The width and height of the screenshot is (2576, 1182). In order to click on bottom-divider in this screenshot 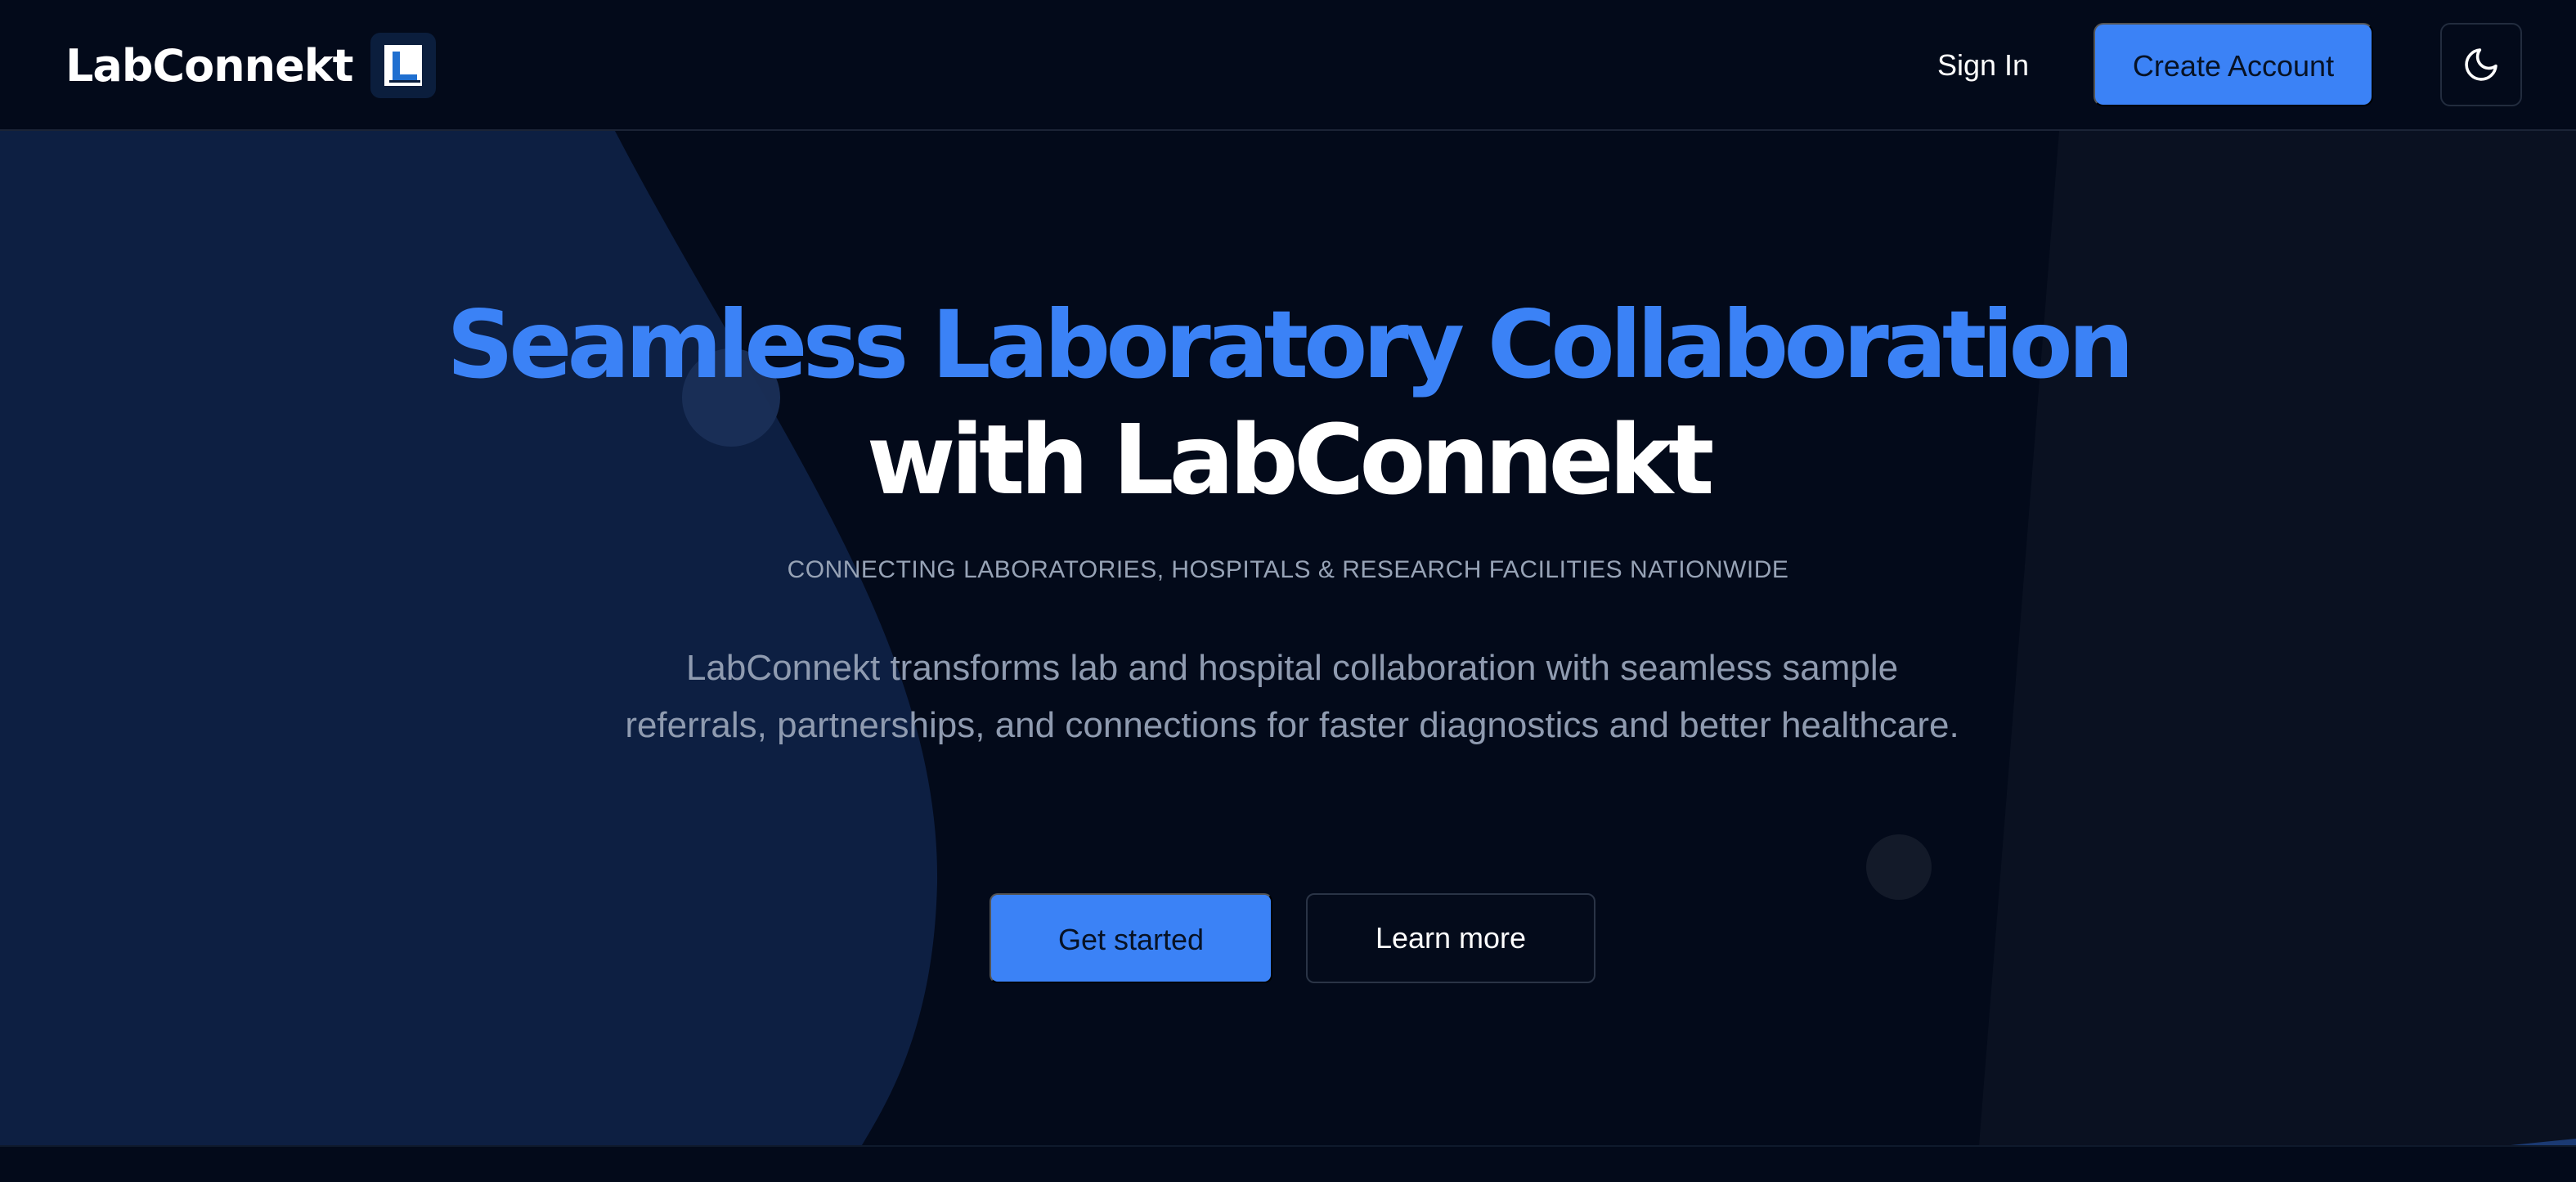, I will do `click(1288, 1163)`.